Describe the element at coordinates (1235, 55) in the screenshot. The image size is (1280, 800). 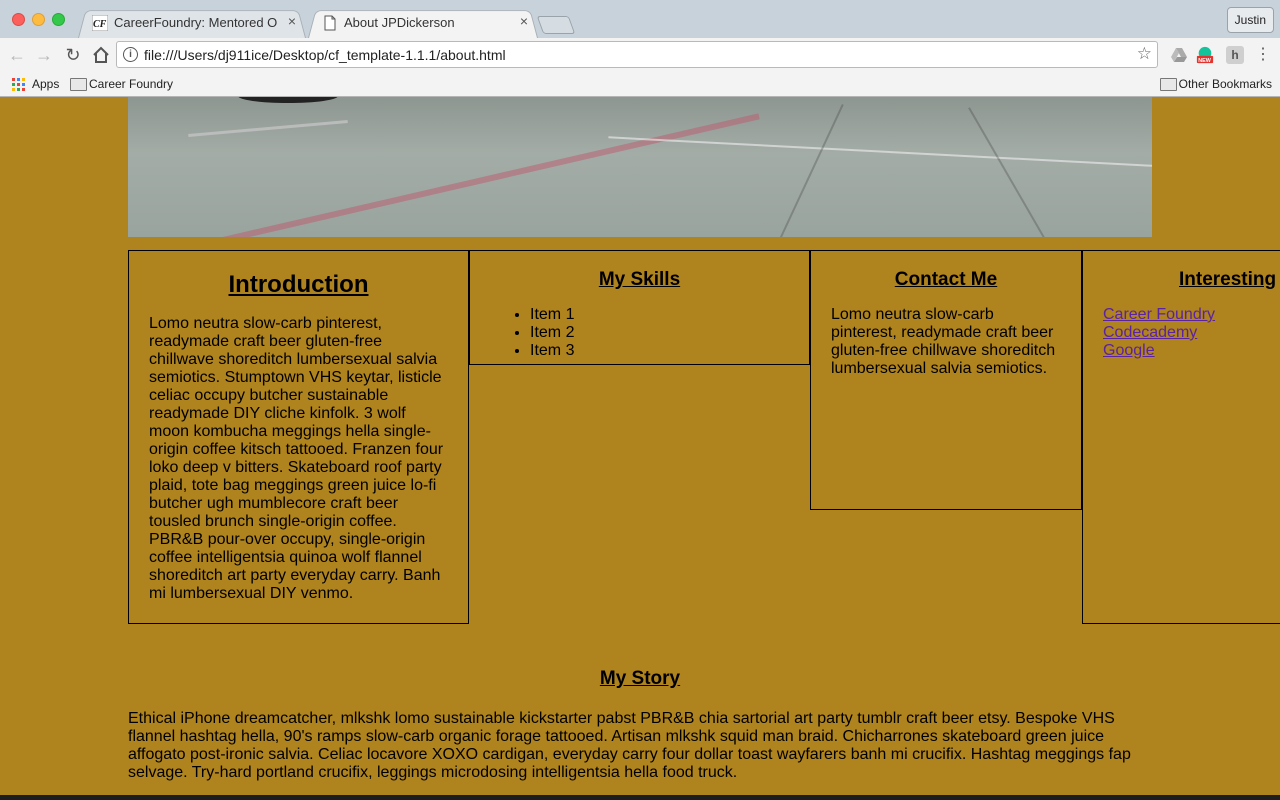
I see `extension-icon: h` at that location.